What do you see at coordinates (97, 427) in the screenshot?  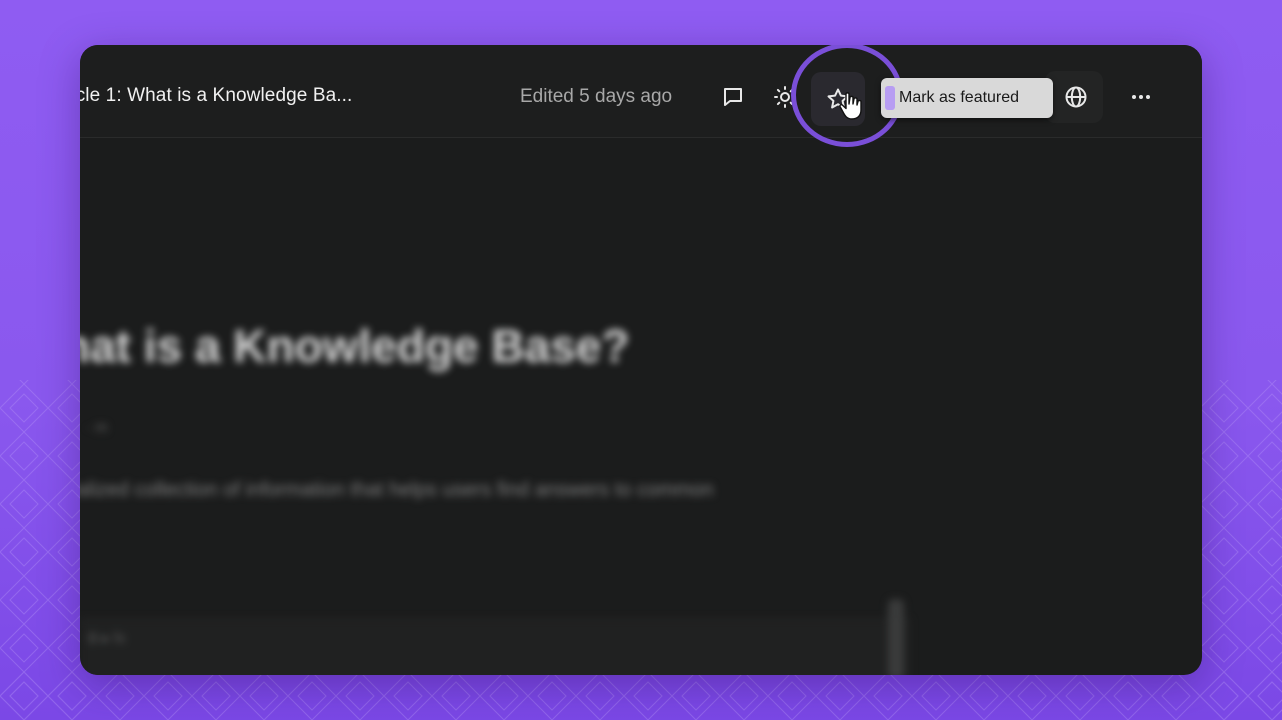 I see `article-meta: · m` at bounding box center [97, 427].